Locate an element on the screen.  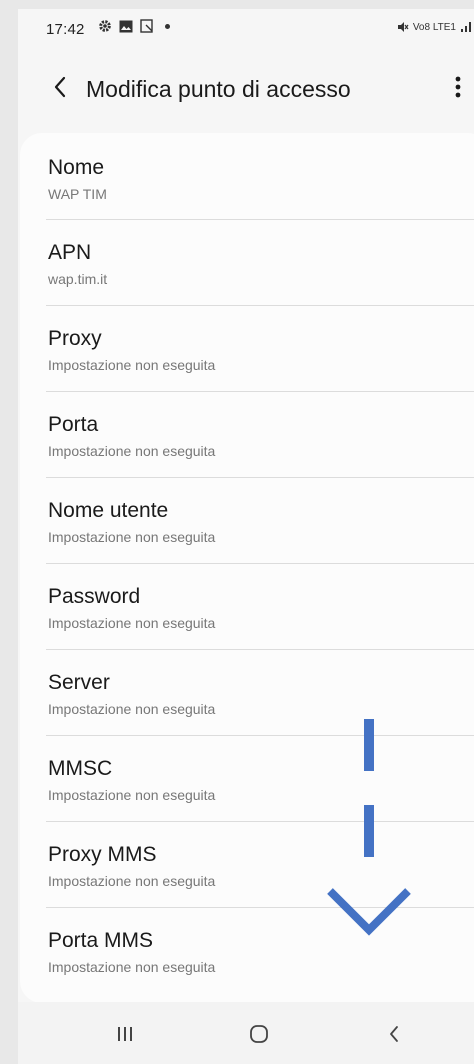
field-label: Proxy is located at coordinates (75, 338).